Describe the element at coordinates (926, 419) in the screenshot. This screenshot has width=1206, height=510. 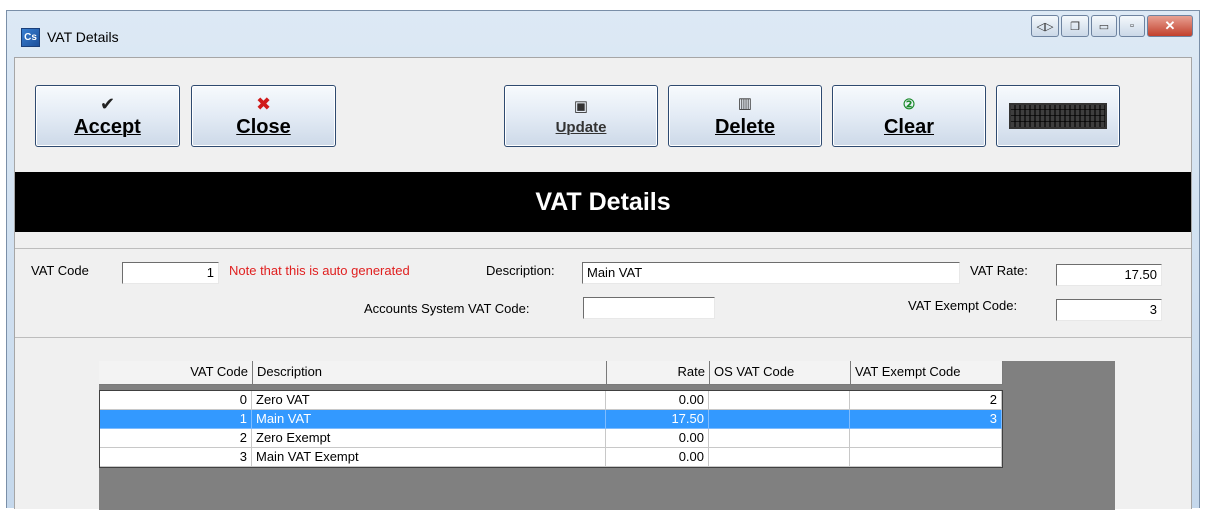
I see `cell-vat-exempt-code: 3` at that location.